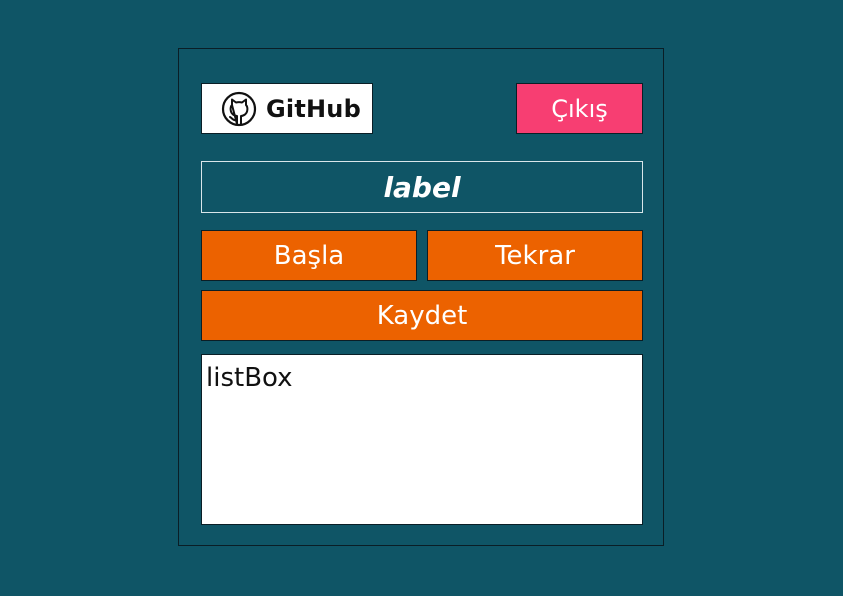 The image size is (843, 596). I want to click on status-label: label, so click(422, 187).